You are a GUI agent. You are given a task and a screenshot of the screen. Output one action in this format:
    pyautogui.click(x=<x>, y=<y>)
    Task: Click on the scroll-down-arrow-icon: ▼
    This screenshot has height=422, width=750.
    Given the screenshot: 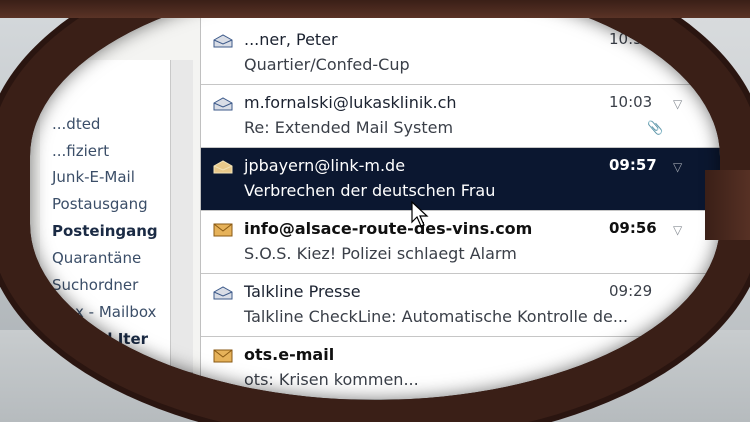 What is the action you would take?
    pyautogui.click(x=182, y=383)
    